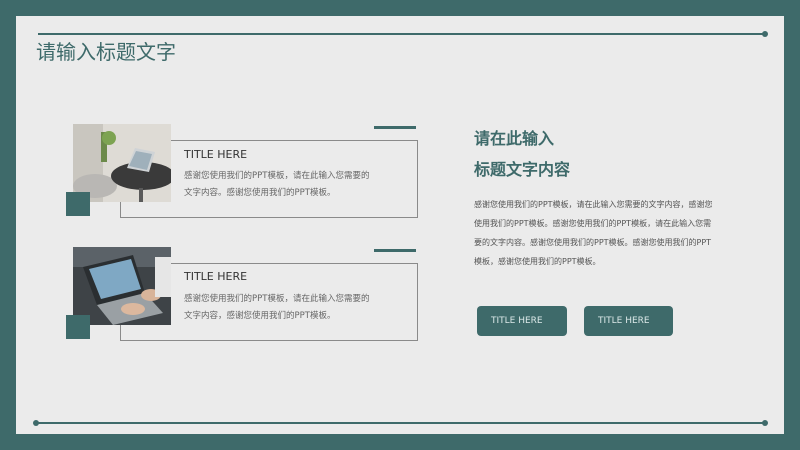 This screenshot has width=800, height=450. What do you see at coordinates (593, 242) in the screenshot?
I see `right-body-line-3: 要的文字内容。感谢您使用我们的PPT模板。感谢您使用我们的PPT` at bounding box center [593, 242].